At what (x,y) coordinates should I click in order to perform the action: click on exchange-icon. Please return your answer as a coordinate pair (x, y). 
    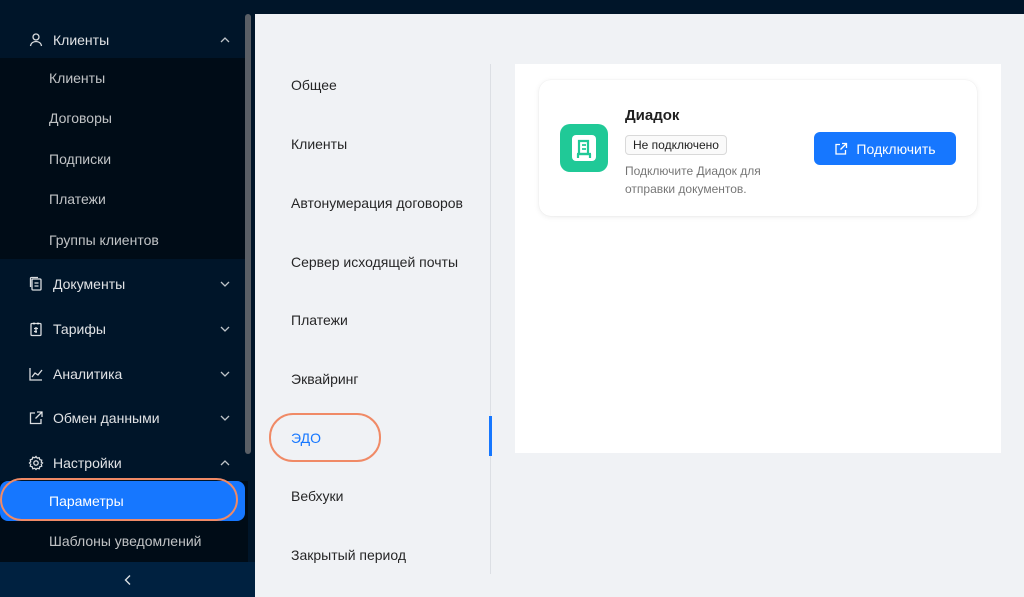
    Looking at the image, I should click on (36, 418).